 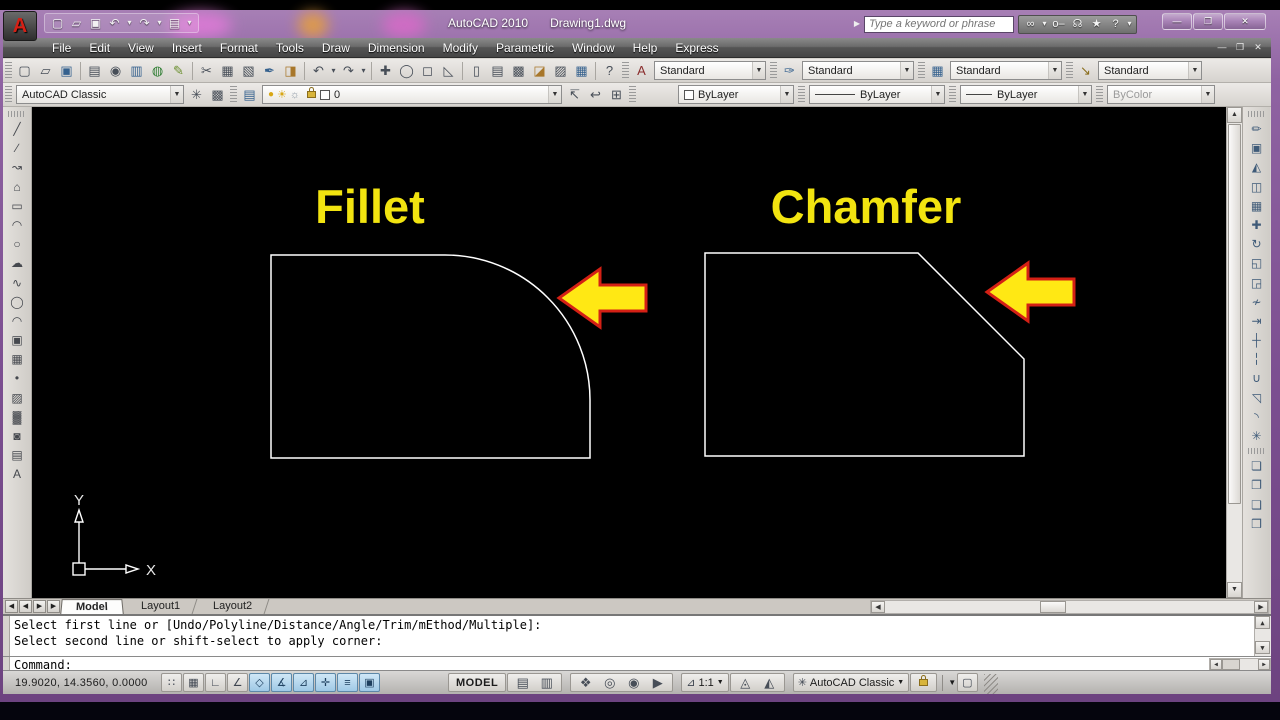 I want to click on undo-dropdown-icon: ▾, so click(x=333, y=71).